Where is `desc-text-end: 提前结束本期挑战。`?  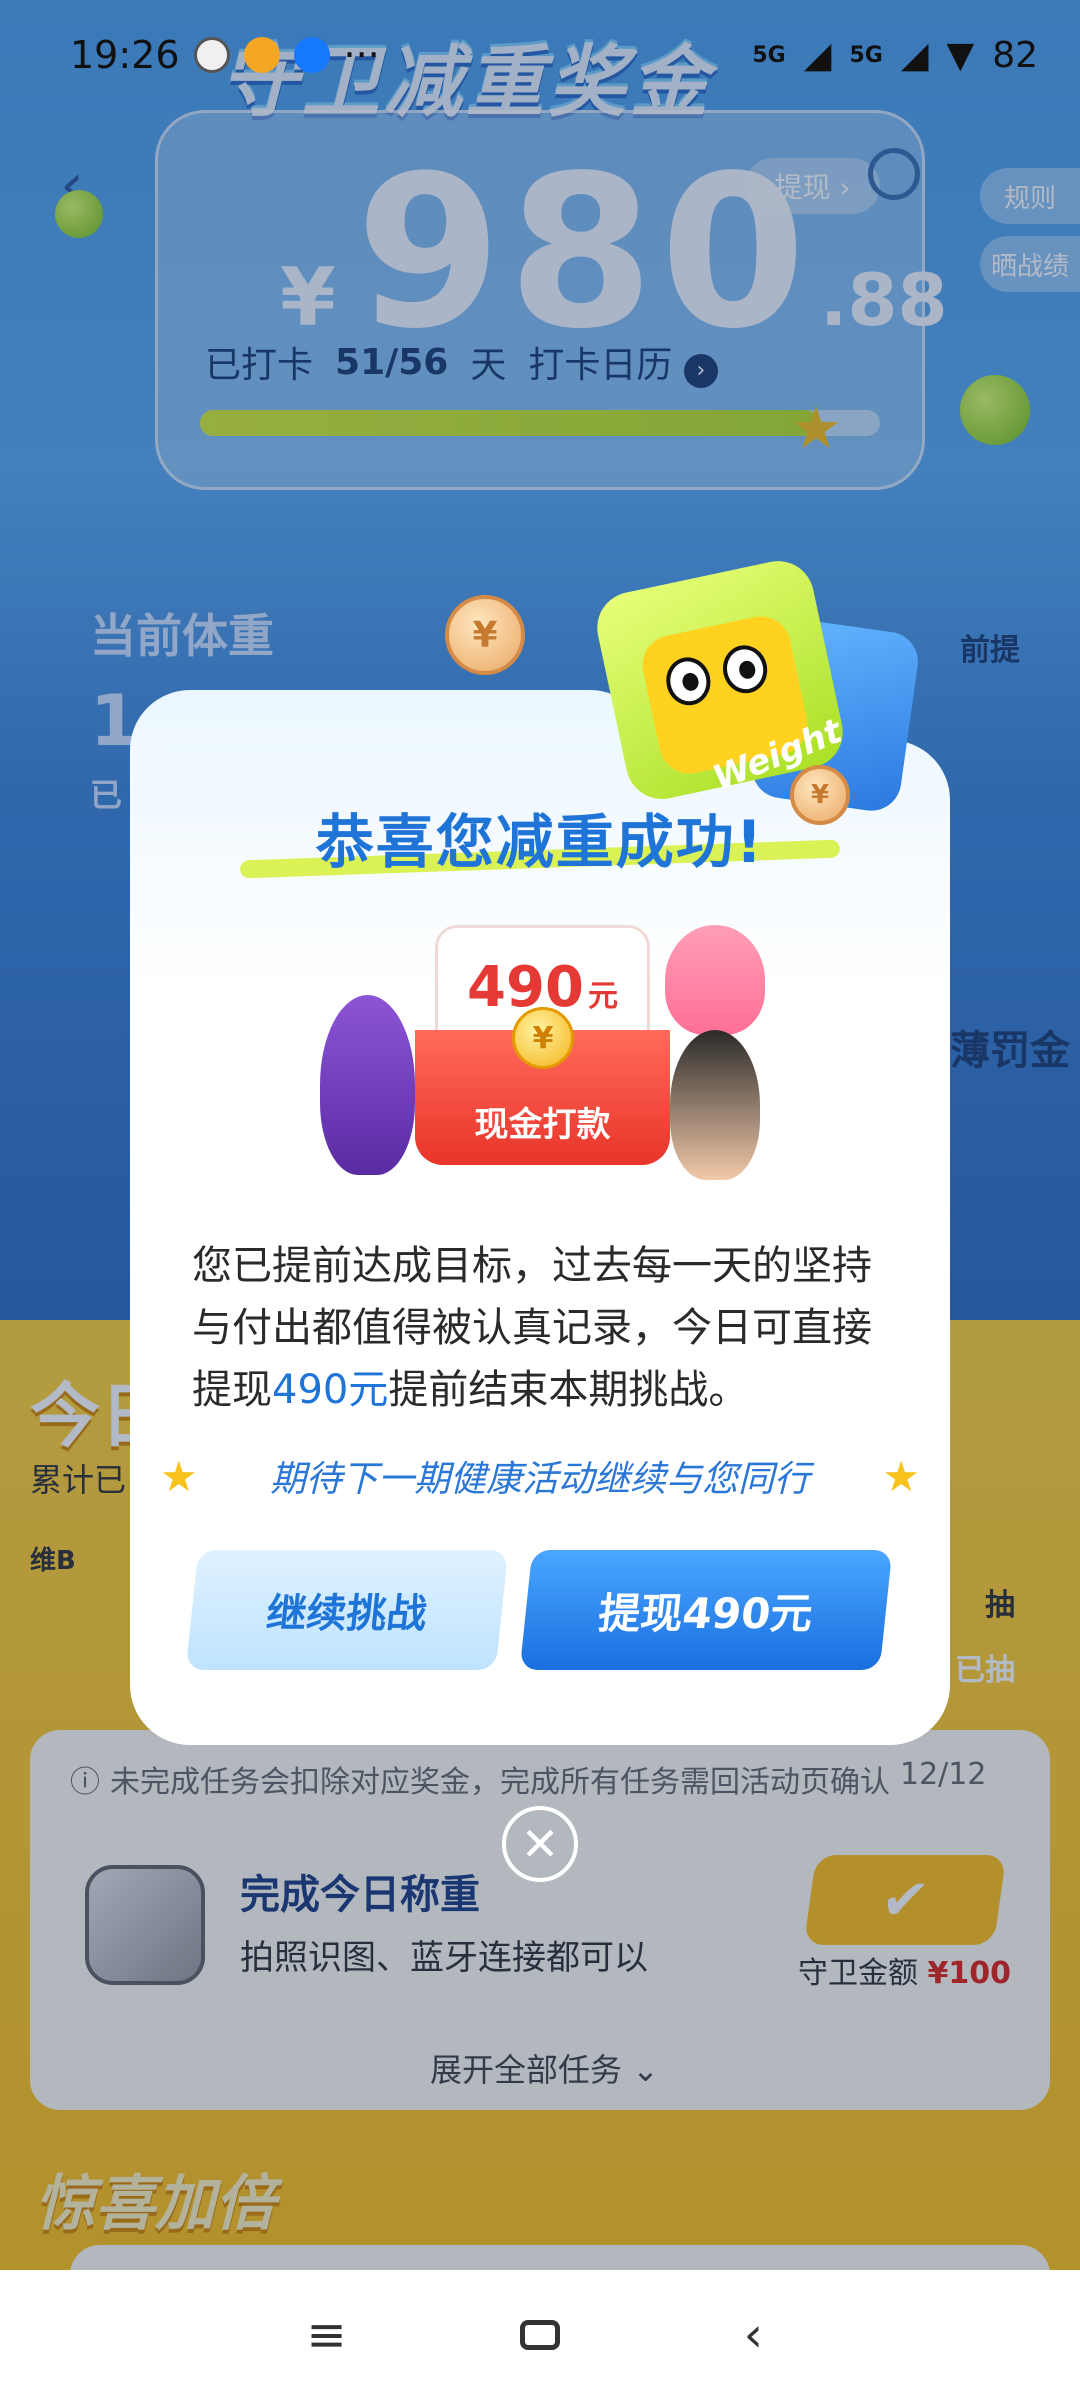
desc-text-end: 提前结束本期挑战。 is located at coordinates (568, 1390).